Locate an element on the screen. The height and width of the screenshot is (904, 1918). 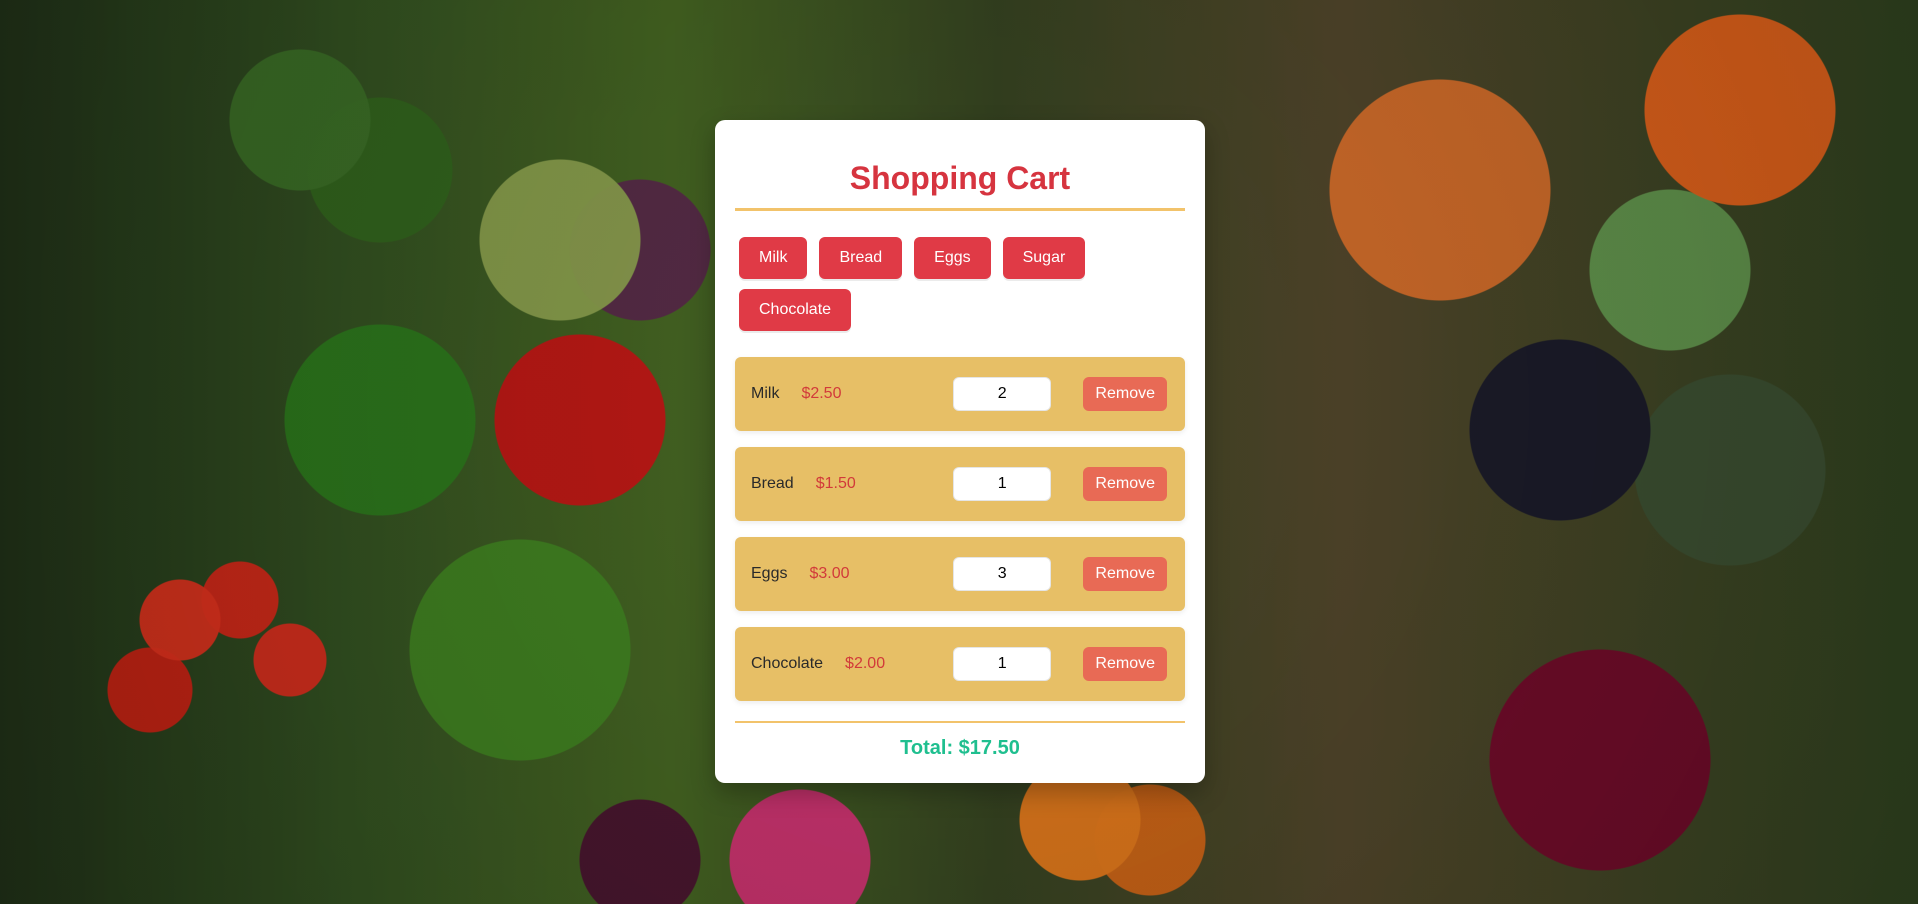
item-name: Bread is located at coordinates (772, 483).